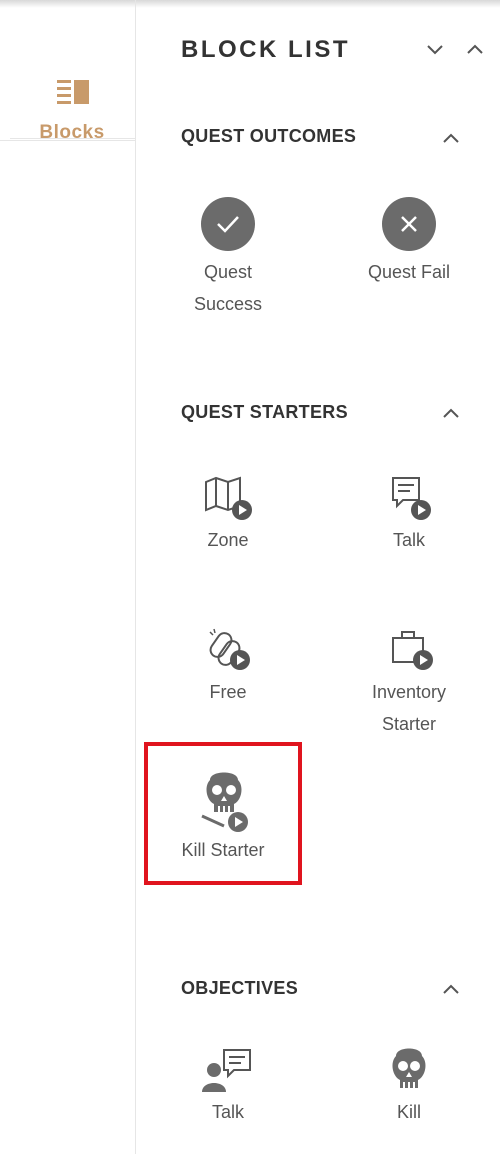 The width and height of the screenshot is (500, 1154). I want to click on rail-tab-underline, so click(73, 138).